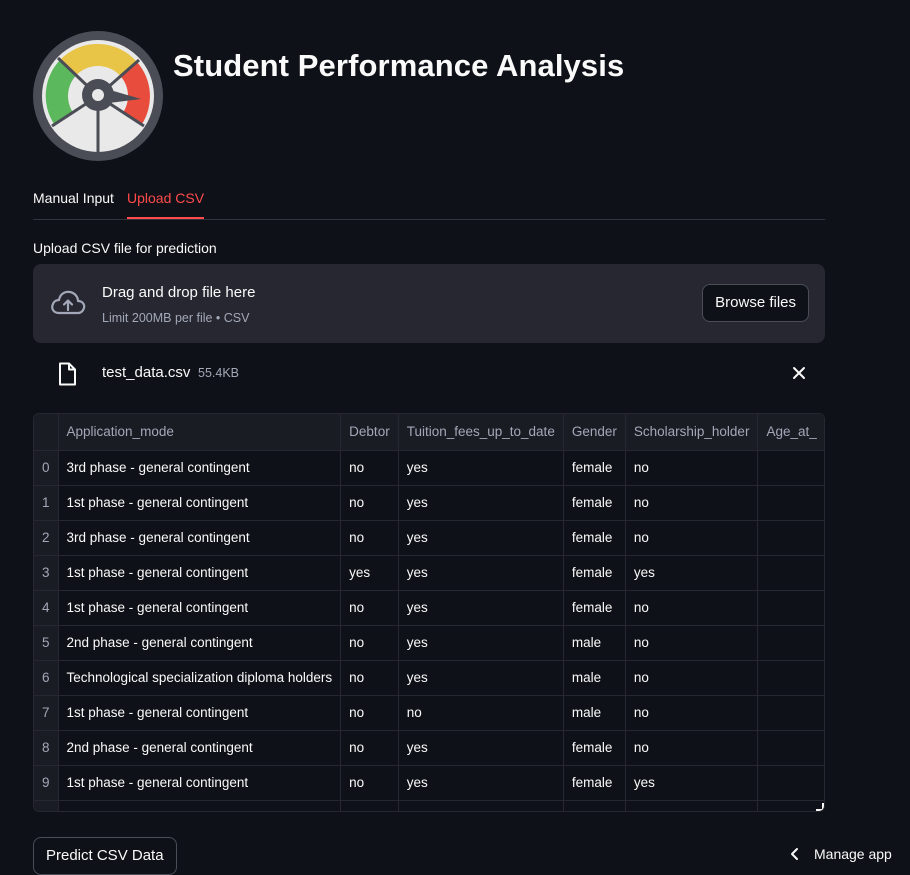 The width and height of the screenshot is (910, 875). I want to click on row-index, so click(46, 805).